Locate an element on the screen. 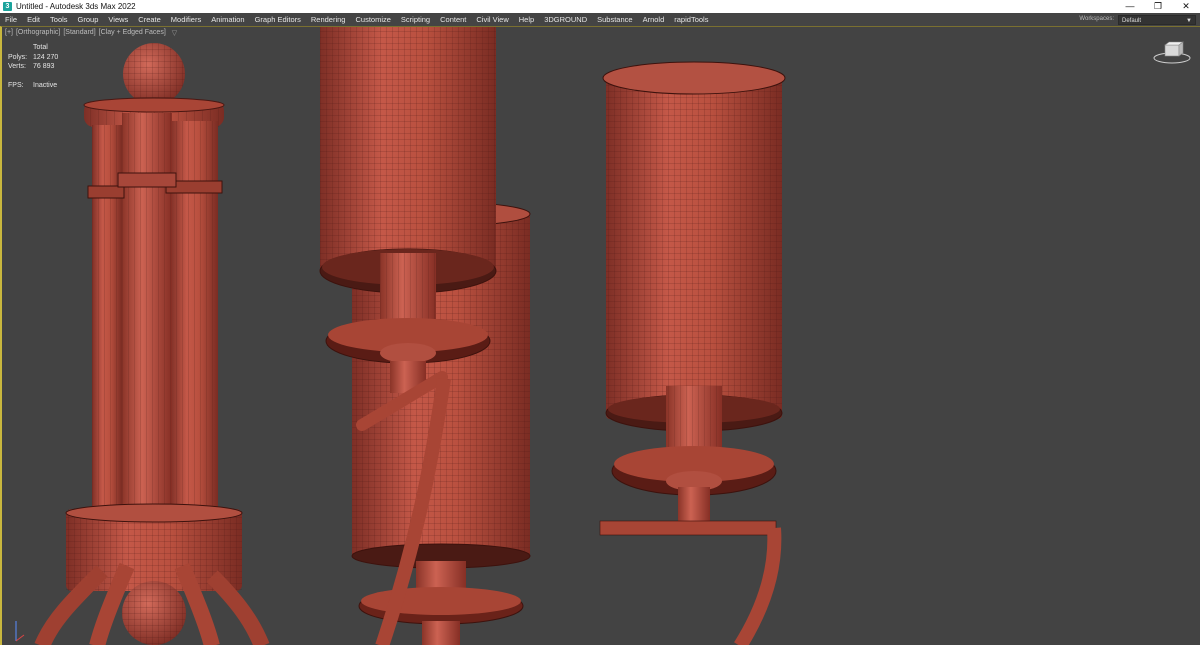  title-bar: 3 Untitled - Autodesk 3ds Max 2022 — ❐ ✕ is located at coordinates (600, 6).